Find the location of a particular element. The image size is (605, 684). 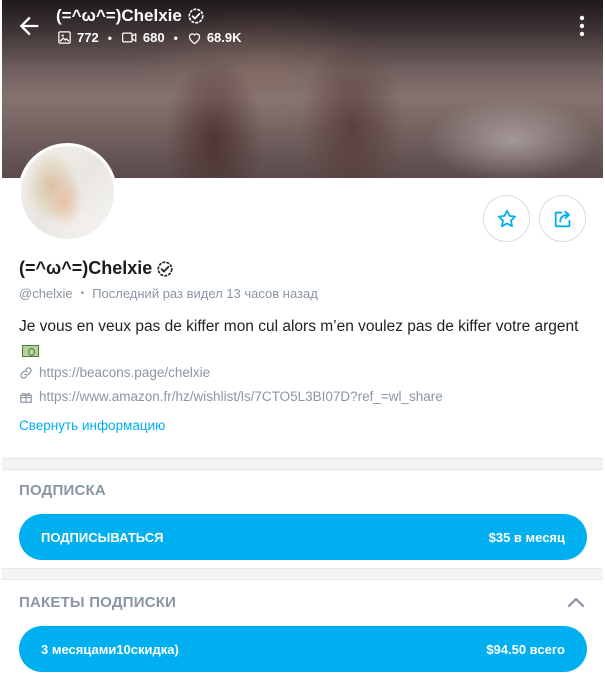

favorite-button is located at coordinates (506, 218).